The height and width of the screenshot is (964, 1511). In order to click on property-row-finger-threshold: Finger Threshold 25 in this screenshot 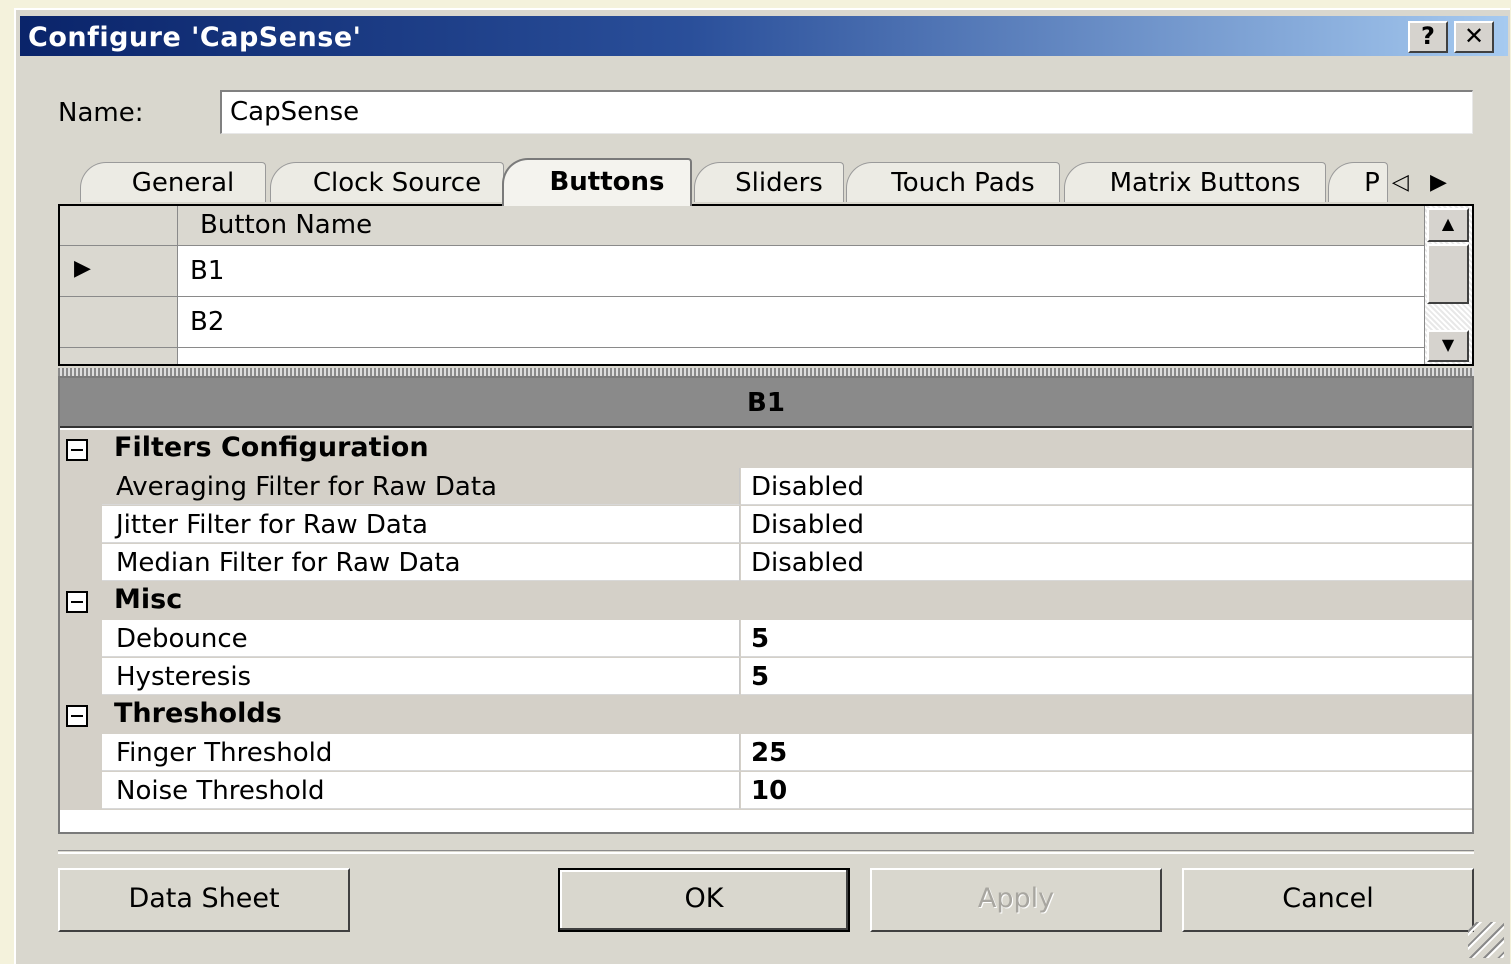, I will do `click(766, 753)`.